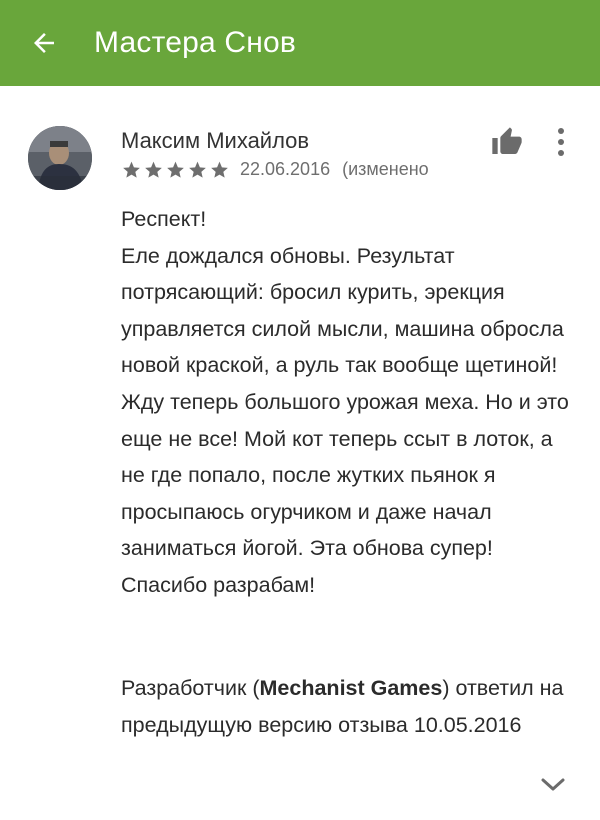  I want to click on thumbs-up-icon, so click(507, 140).